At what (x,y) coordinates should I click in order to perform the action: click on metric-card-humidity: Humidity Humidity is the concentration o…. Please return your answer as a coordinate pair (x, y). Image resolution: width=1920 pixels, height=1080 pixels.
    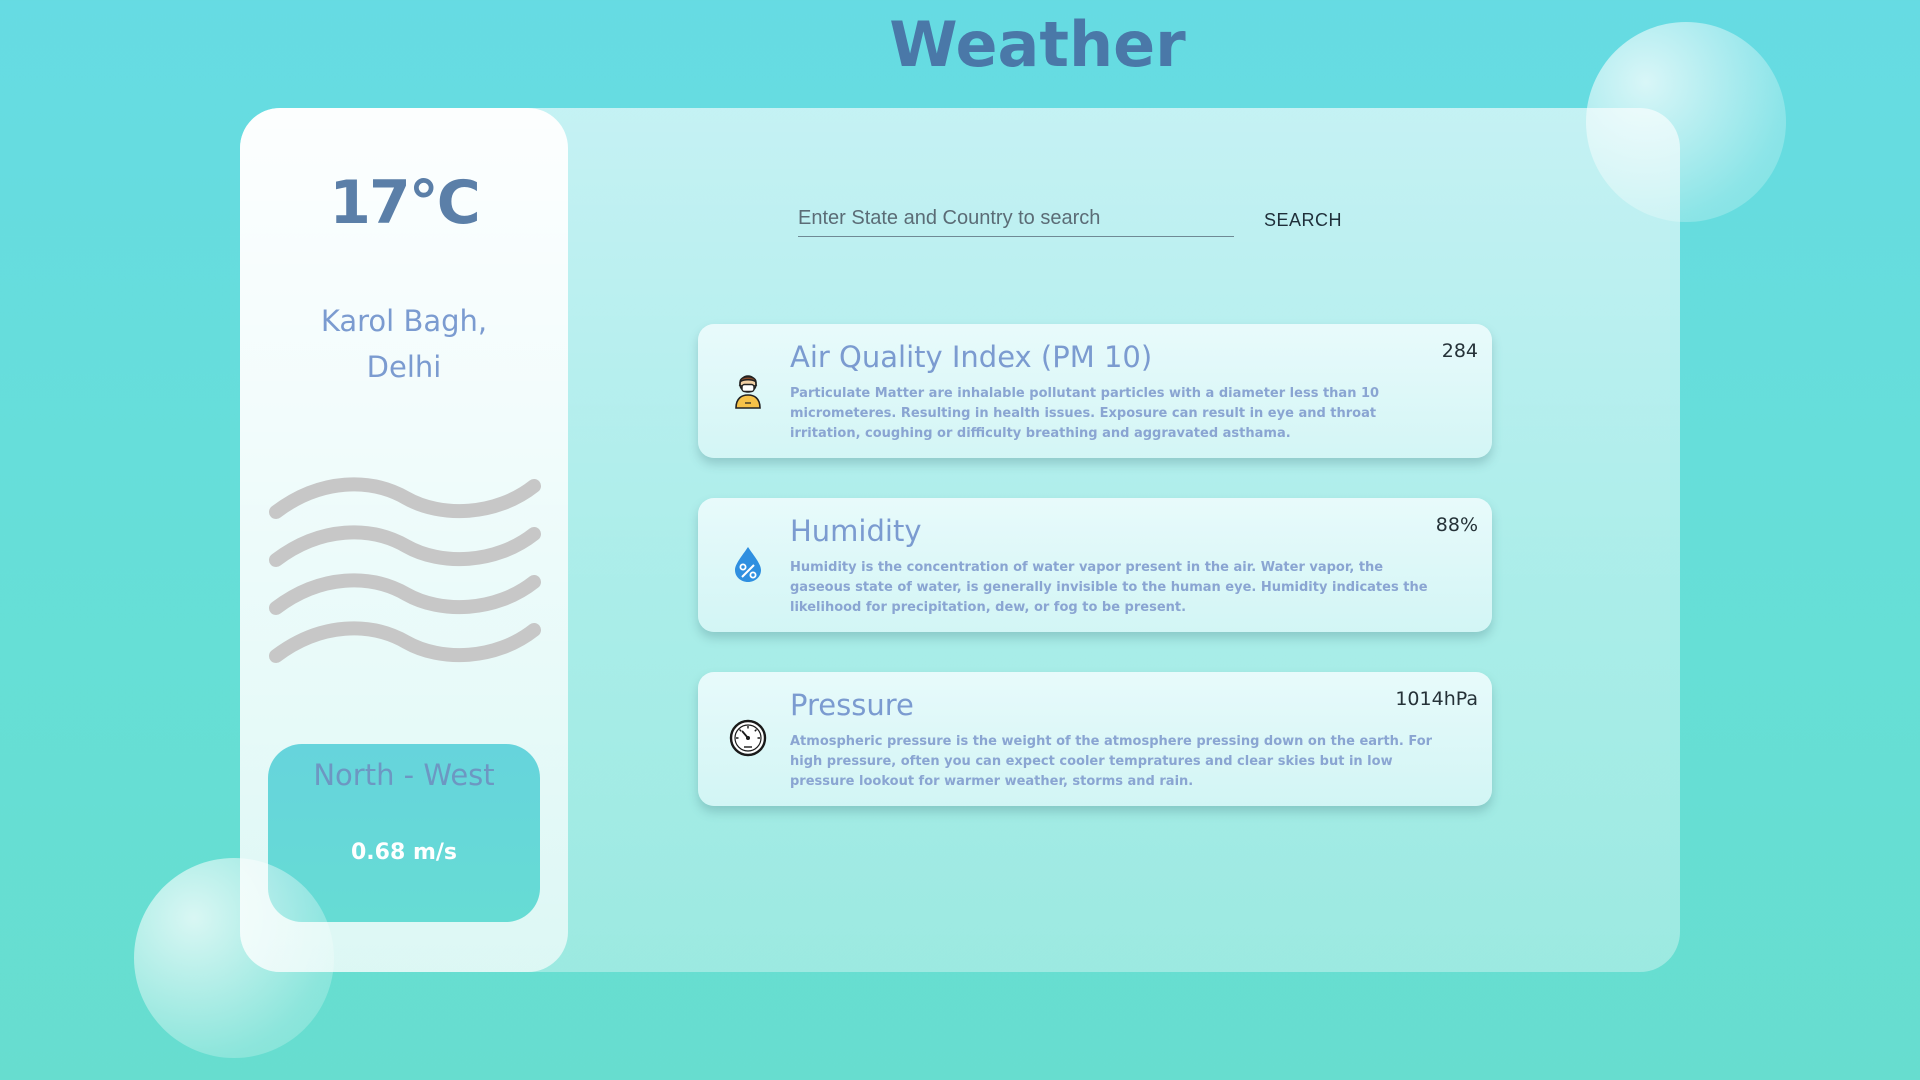
    Looking at the image, I should click on (1095, 565).